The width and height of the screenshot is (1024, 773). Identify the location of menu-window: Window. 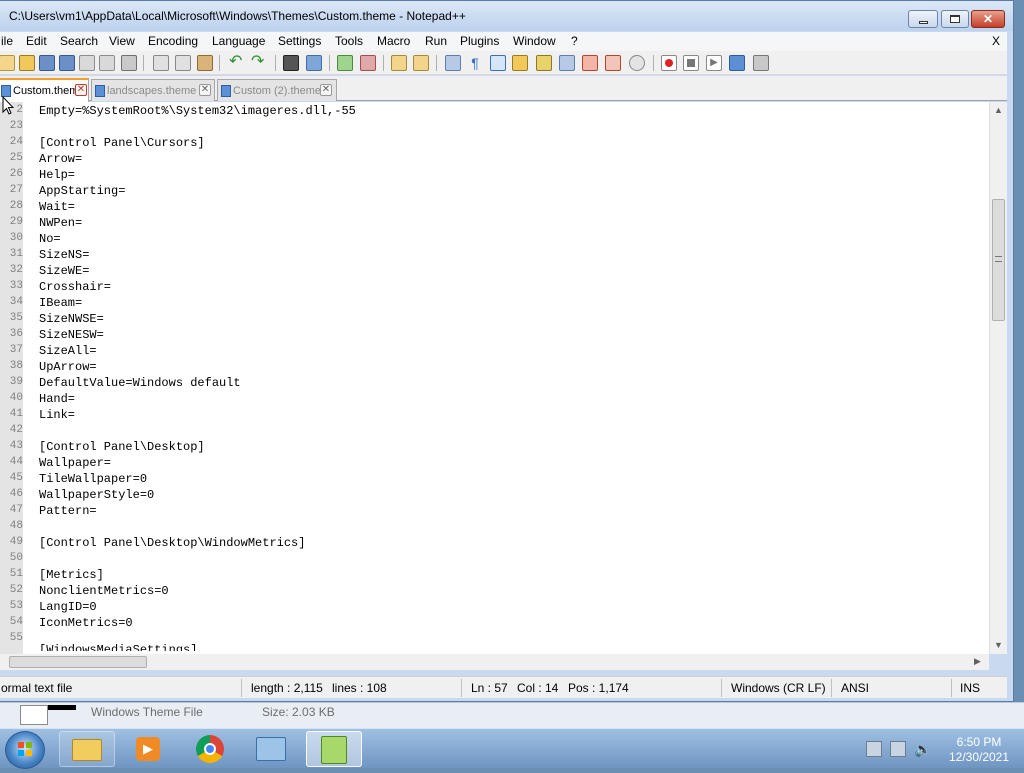
(534, 41).